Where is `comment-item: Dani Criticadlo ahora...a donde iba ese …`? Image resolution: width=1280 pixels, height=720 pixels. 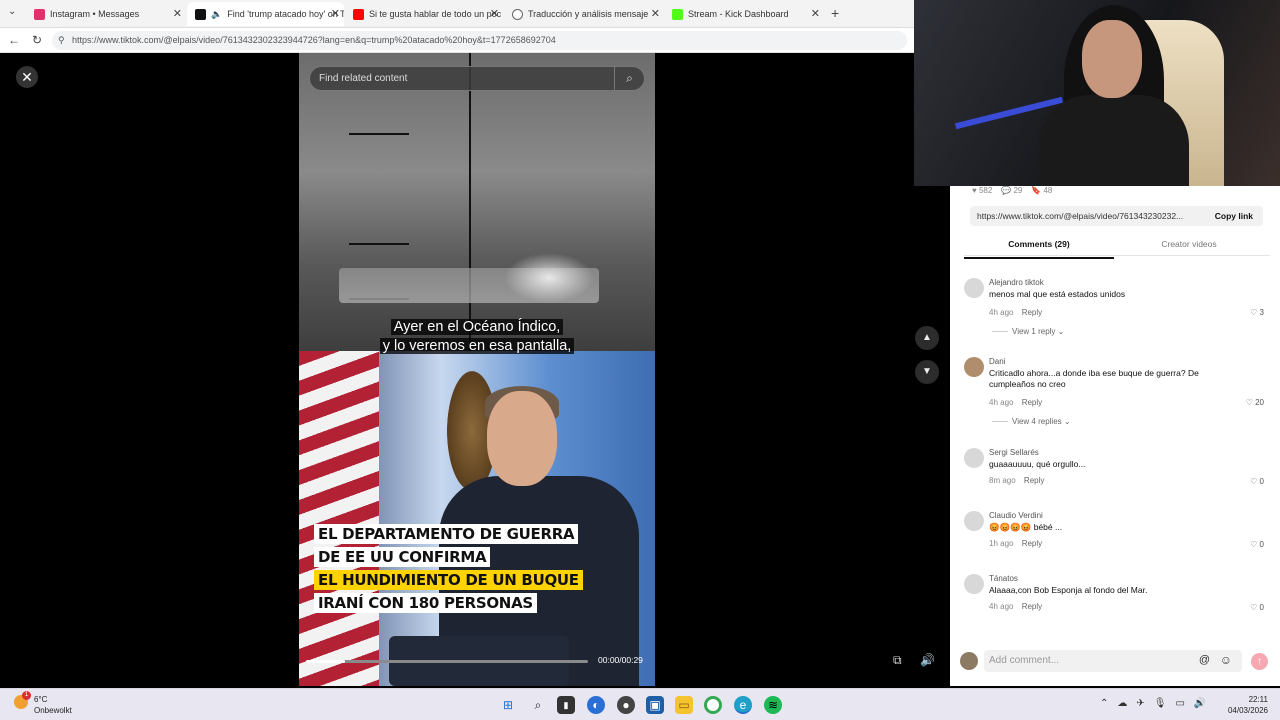 comment-item: Dani Criticadlo ahora...a donde iba ese … is located at coordinates (1117, 392).